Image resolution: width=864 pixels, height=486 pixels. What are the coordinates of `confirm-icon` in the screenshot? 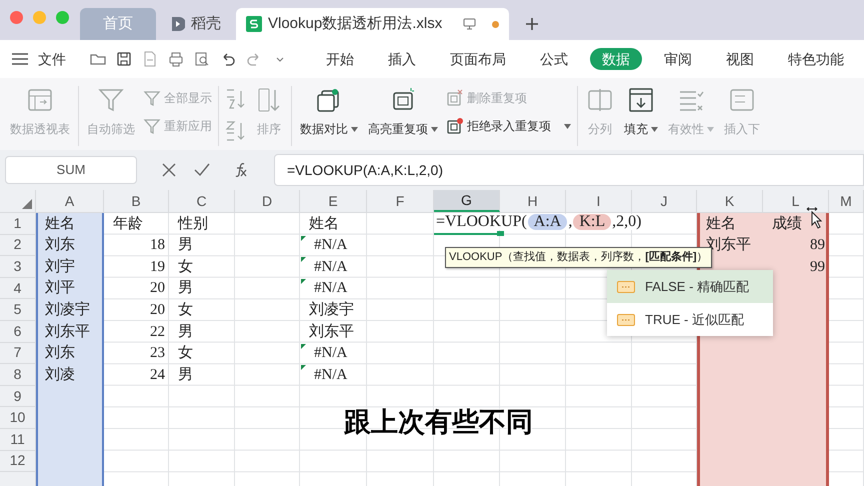 It's located at (202, 170).